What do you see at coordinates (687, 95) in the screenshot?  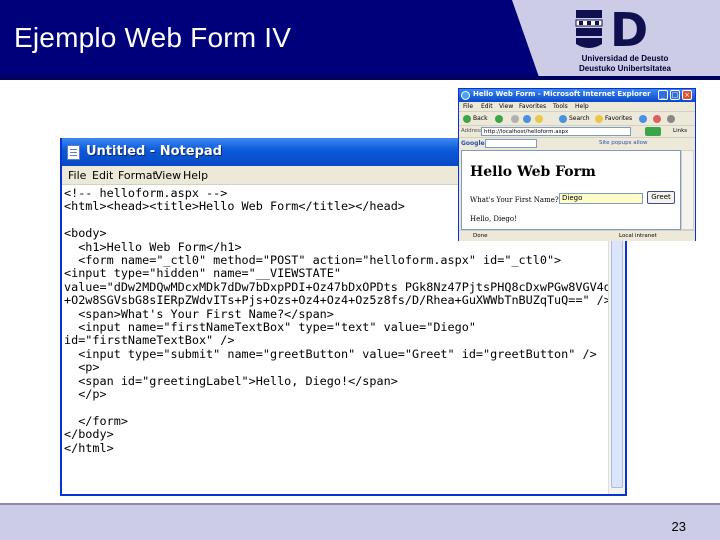 I see `ie-close-icon: ×` at bounding box center [687, 95].